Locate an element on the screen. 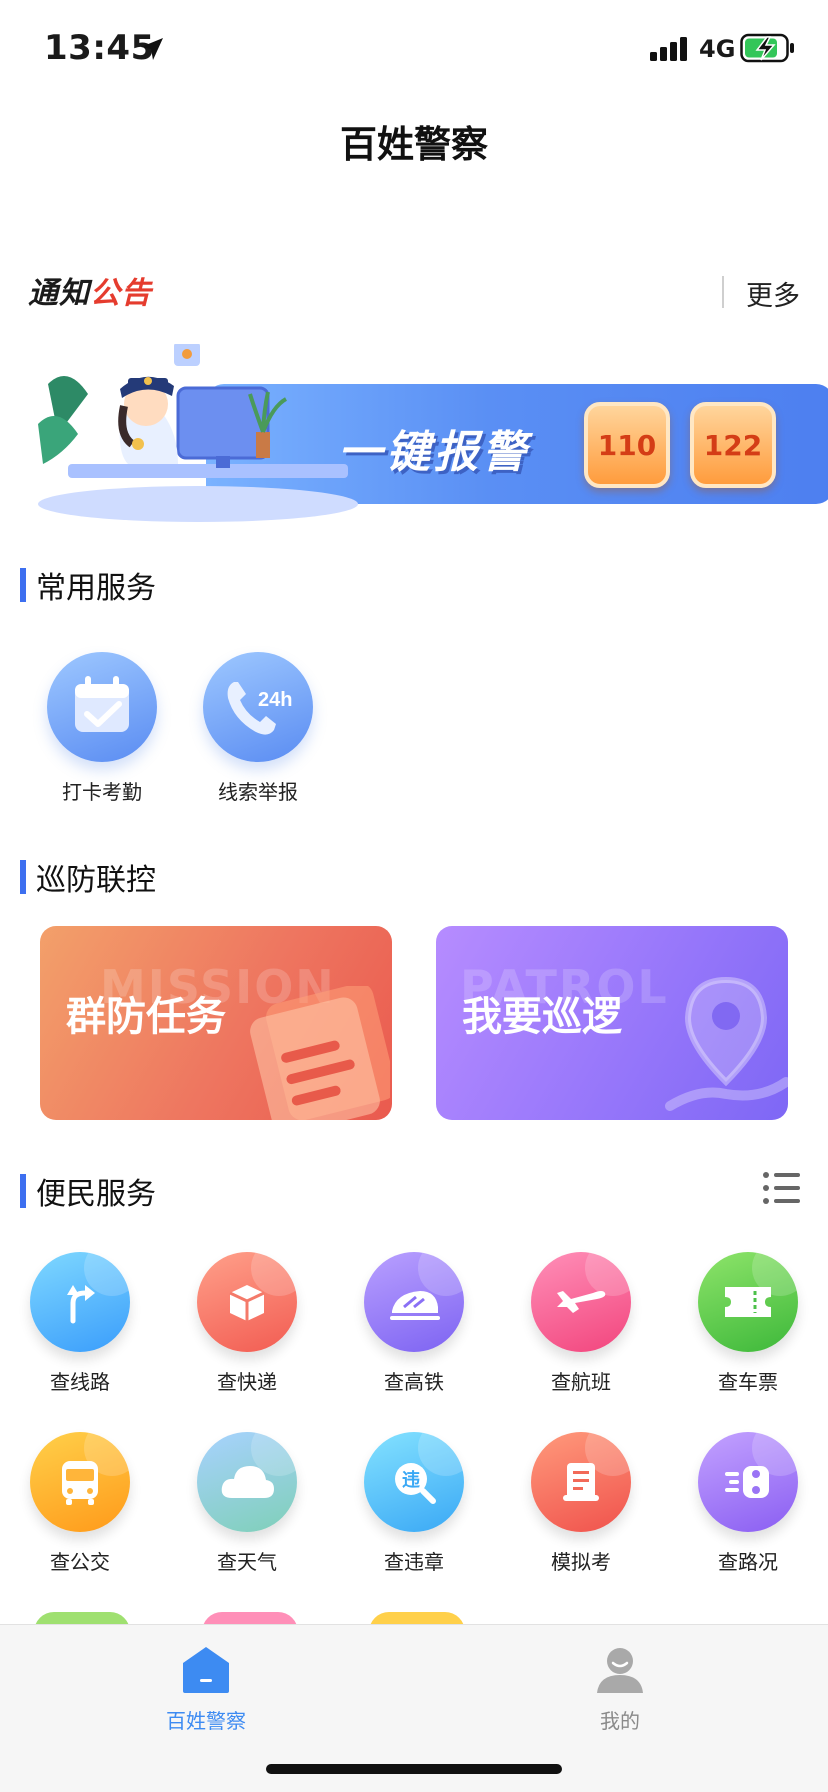 The image size is (828, 1792). bus-icon is located at coordinates (80, 1482).